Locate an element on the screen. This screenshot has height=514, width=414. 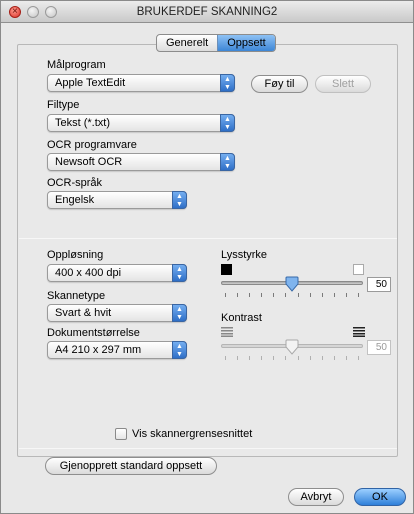
resolution-popup: 400 x 400 dpi ▲ ▼ is located at coordinates (117, 273).